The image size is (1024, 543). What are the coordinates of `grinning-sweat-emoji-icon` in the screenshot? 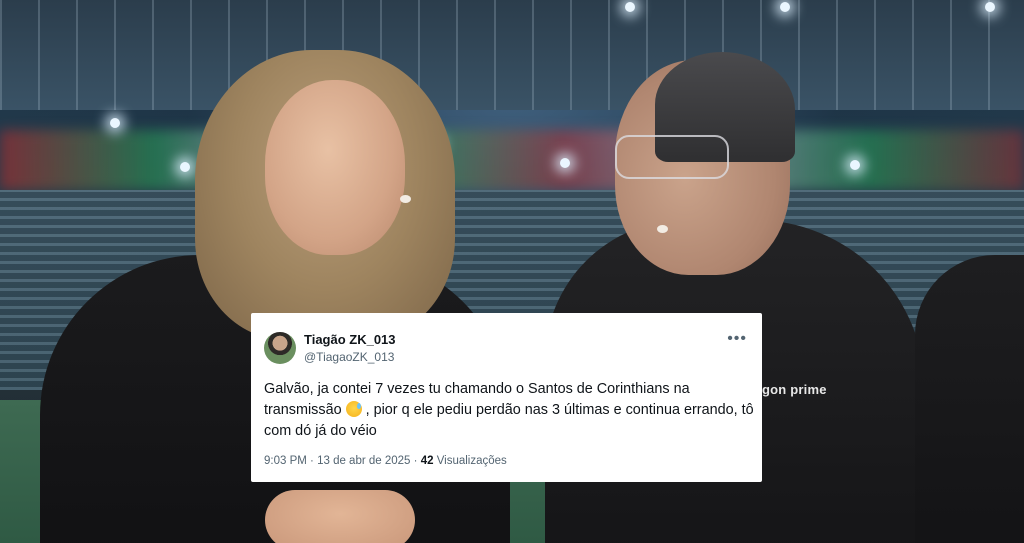 It's located at (353, 409).